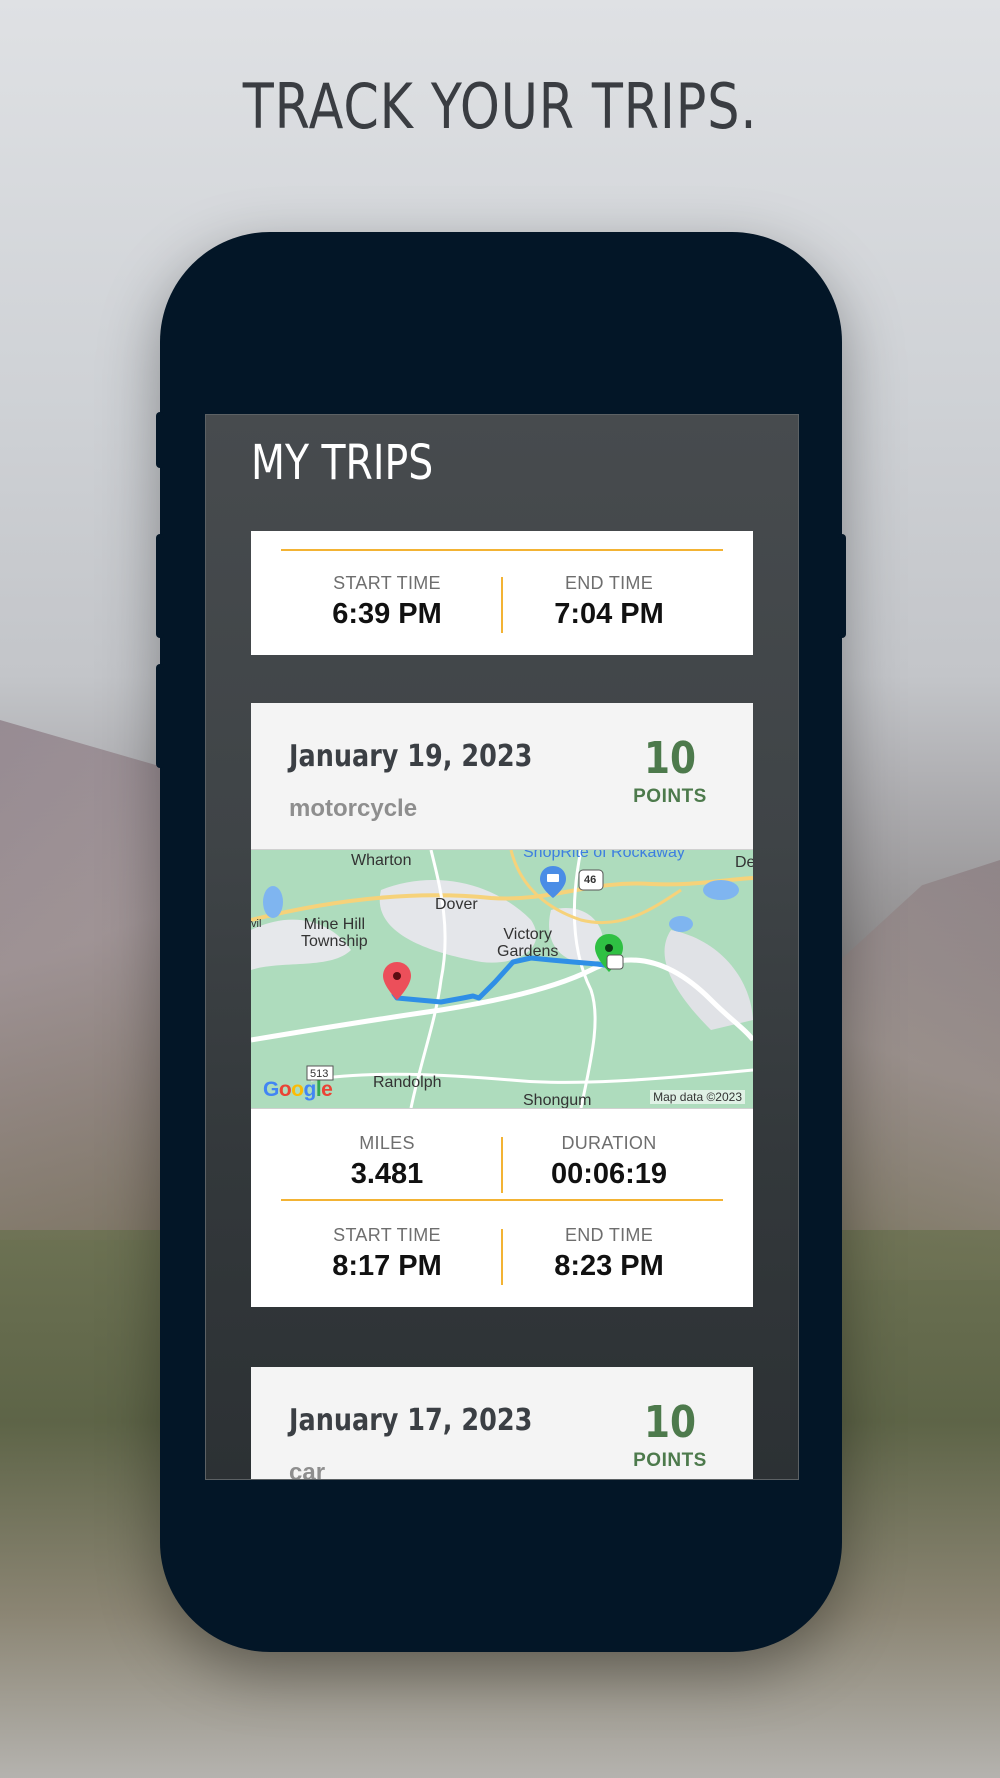 This screenshot has width=1000, height=1778. I want to click on start-time-stat: START TIME 8:17 PM, so click(387, 1242).